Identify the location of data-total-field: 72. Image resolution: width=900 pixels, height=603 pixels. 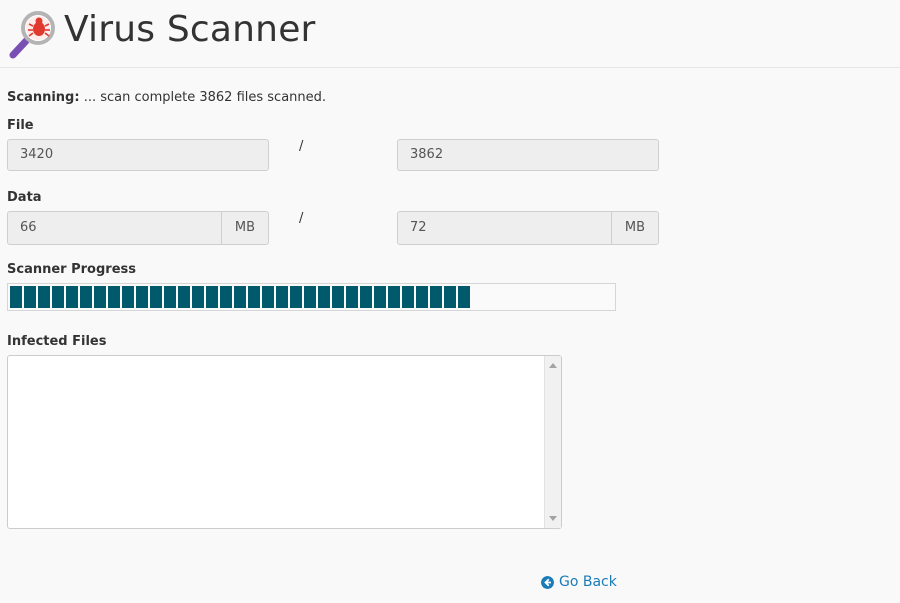
(504, 228).